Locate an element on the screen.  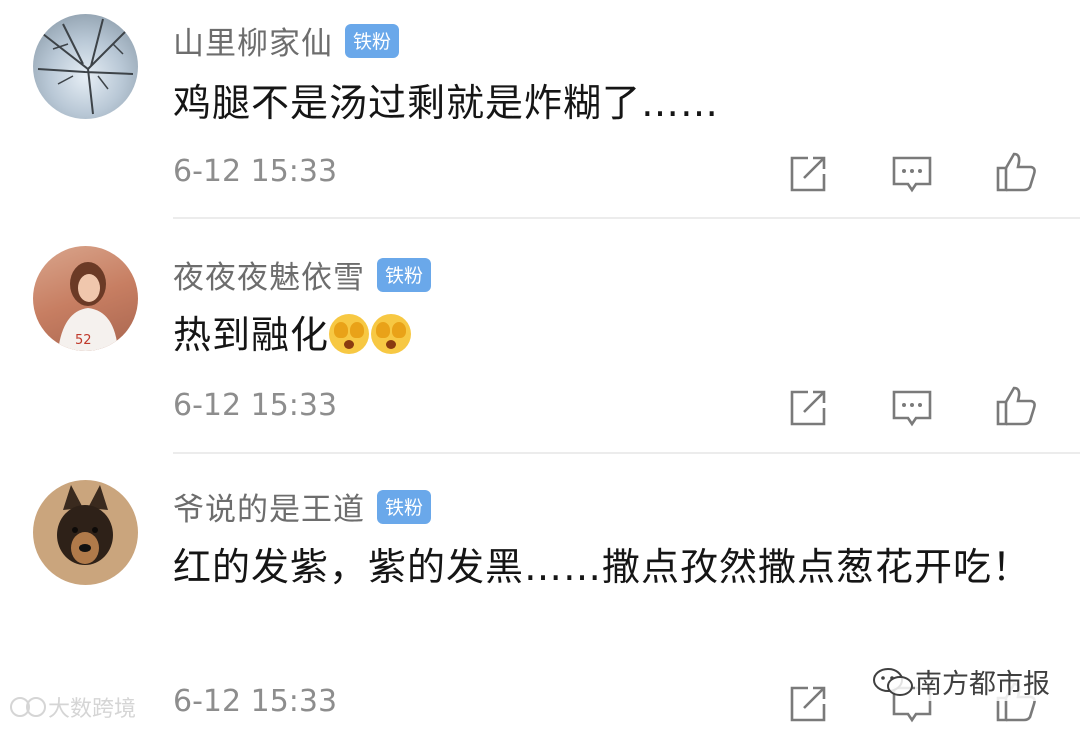
watermark-right-text: 南方都市报 is located at coordinates (982, 681).